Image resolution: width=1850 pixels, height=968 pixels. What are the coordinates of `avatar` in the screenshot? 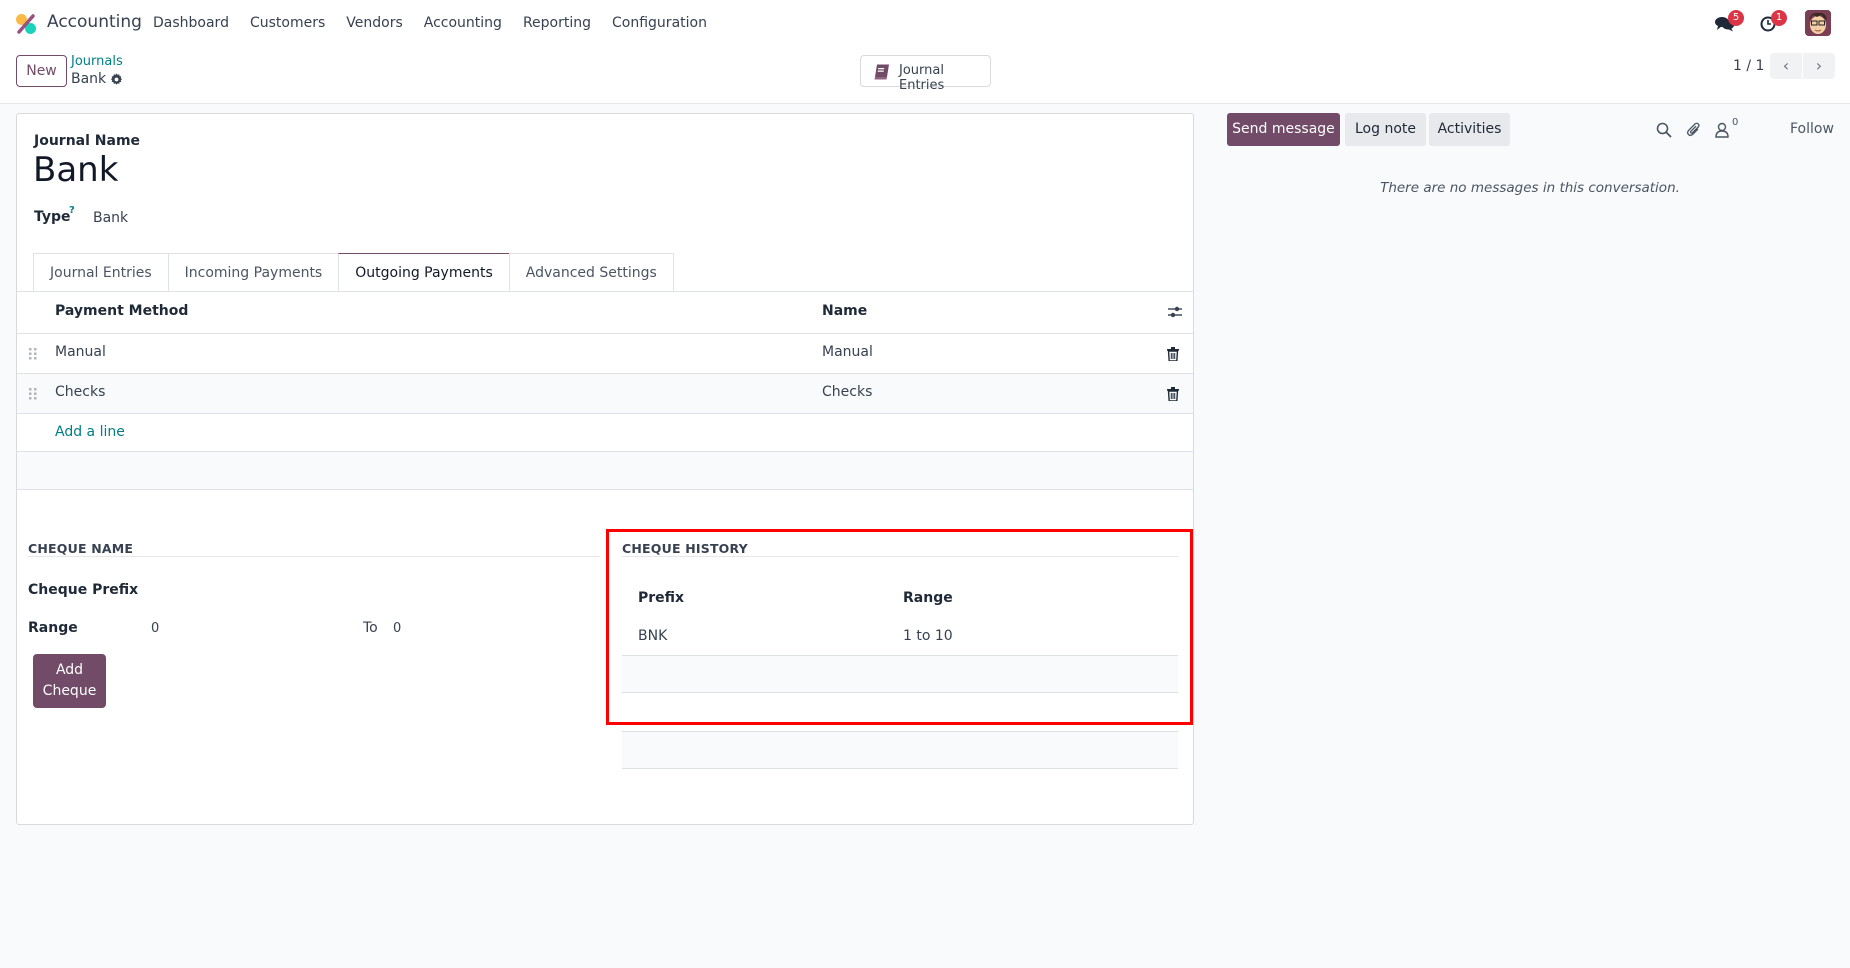 It's located at (1818, 23).